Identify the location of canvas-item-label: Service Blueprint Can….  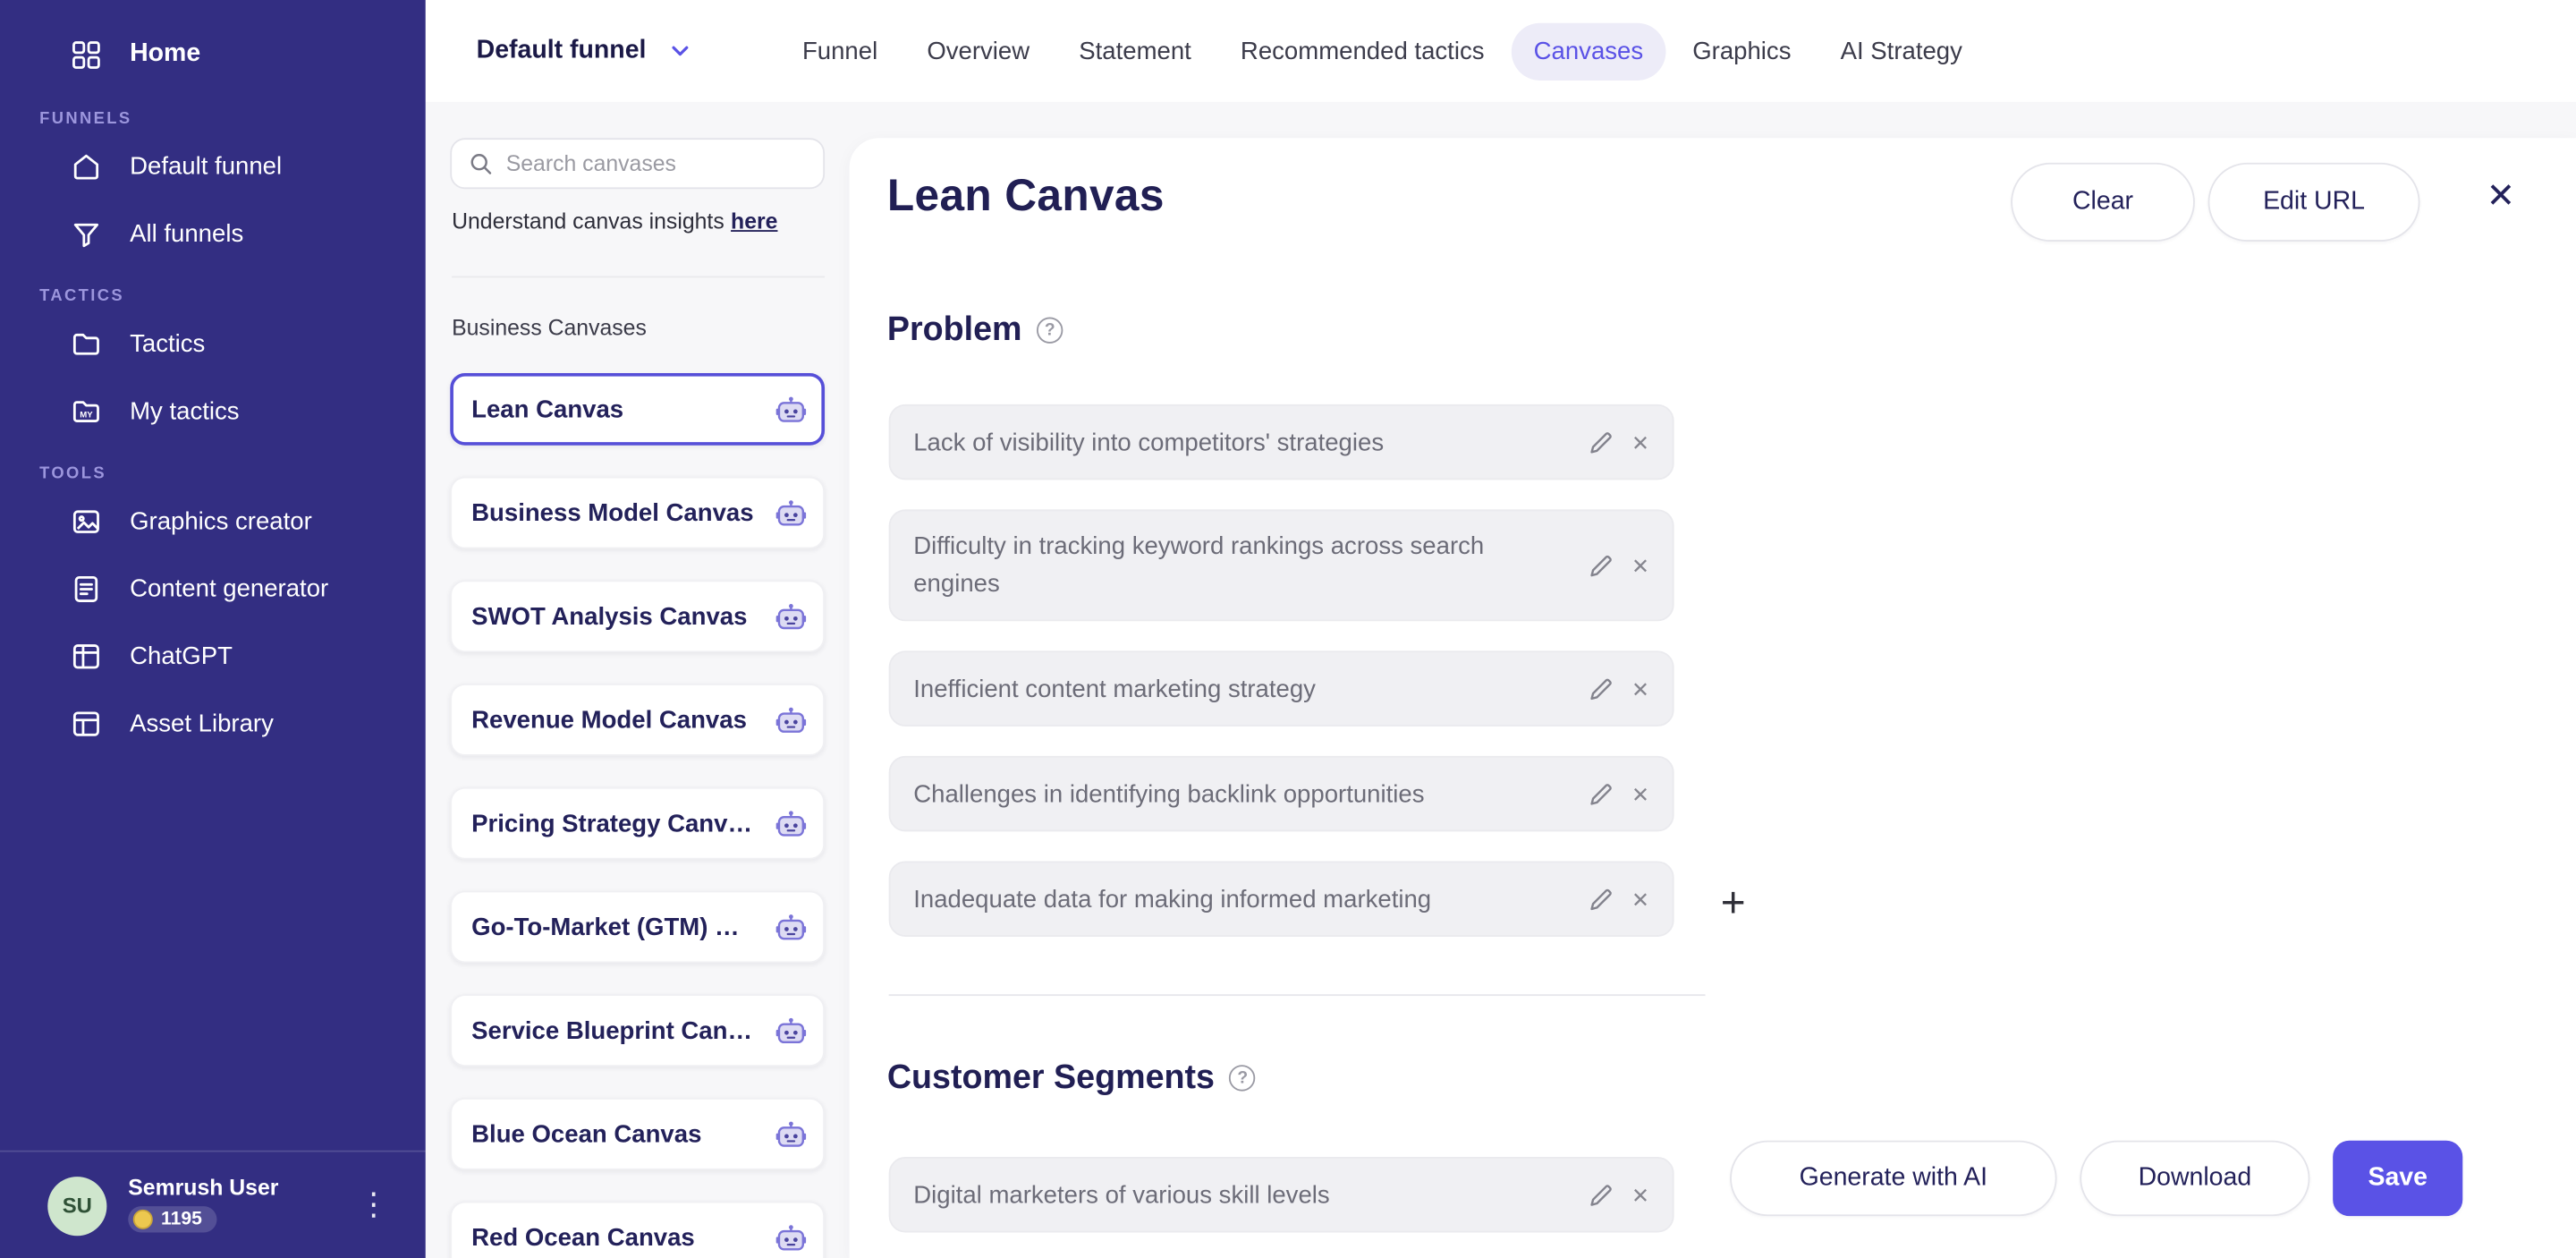
(612, 1030).